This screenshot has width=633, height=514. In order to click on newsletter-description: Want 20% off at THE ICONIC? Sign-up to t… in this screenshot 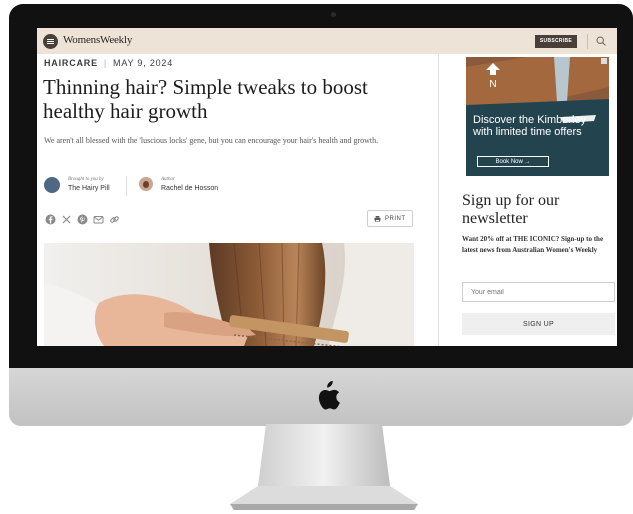, I will do `click(533, 244)`.